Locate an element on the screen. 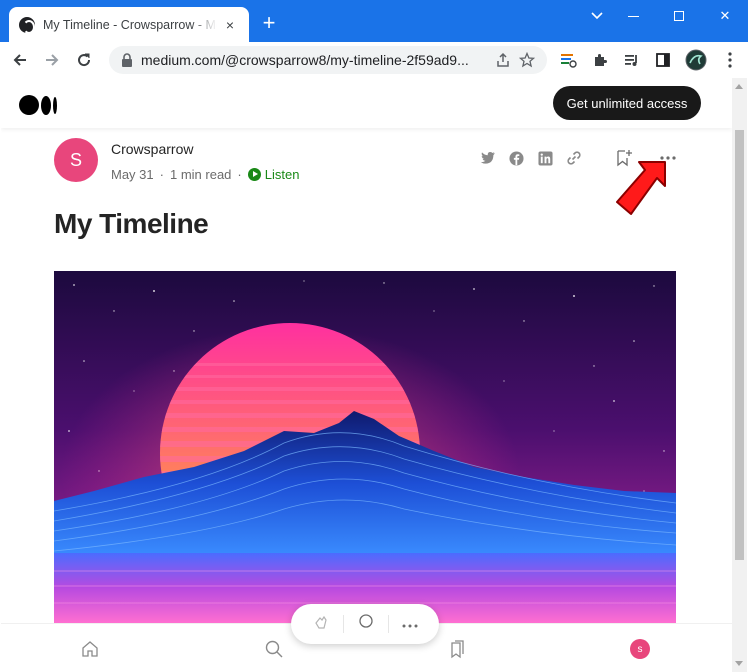 The width and height of the screenshot is (748, 672). comment-button is located at coordinates (366, 624).